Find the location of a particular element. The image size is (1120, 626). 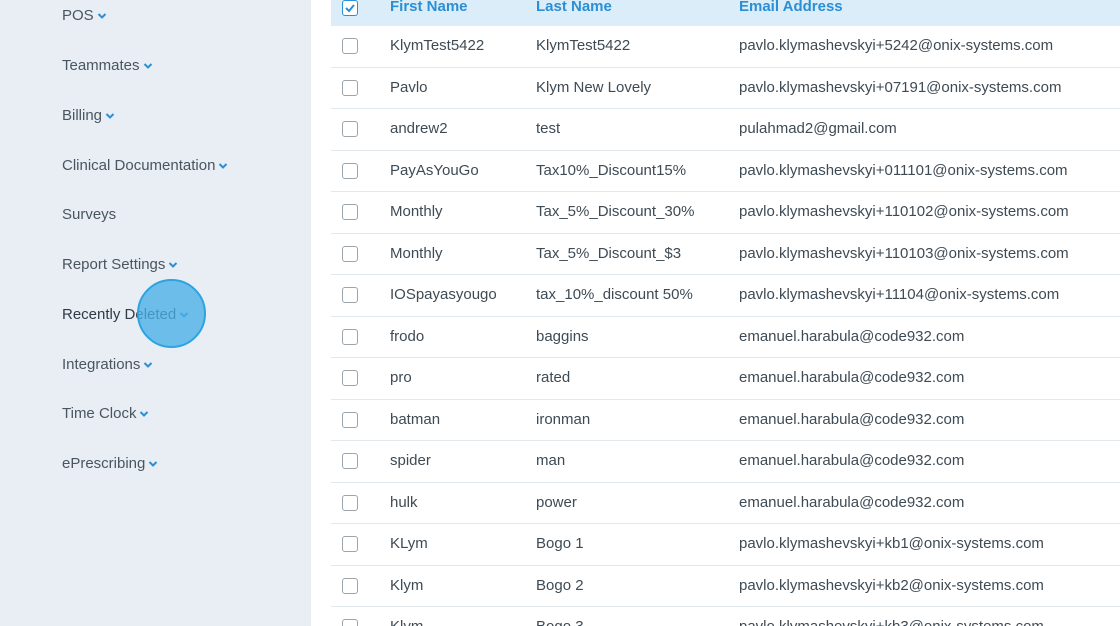

cell-last-name: ironman is located at coordinates (563, 419).